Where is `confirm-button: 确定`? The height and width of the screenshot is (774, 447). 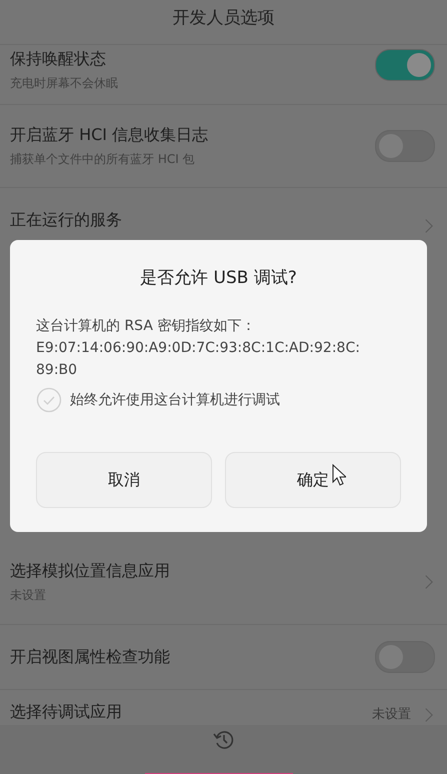 confirm-button: 确定 is located at coordinates (313, 480).